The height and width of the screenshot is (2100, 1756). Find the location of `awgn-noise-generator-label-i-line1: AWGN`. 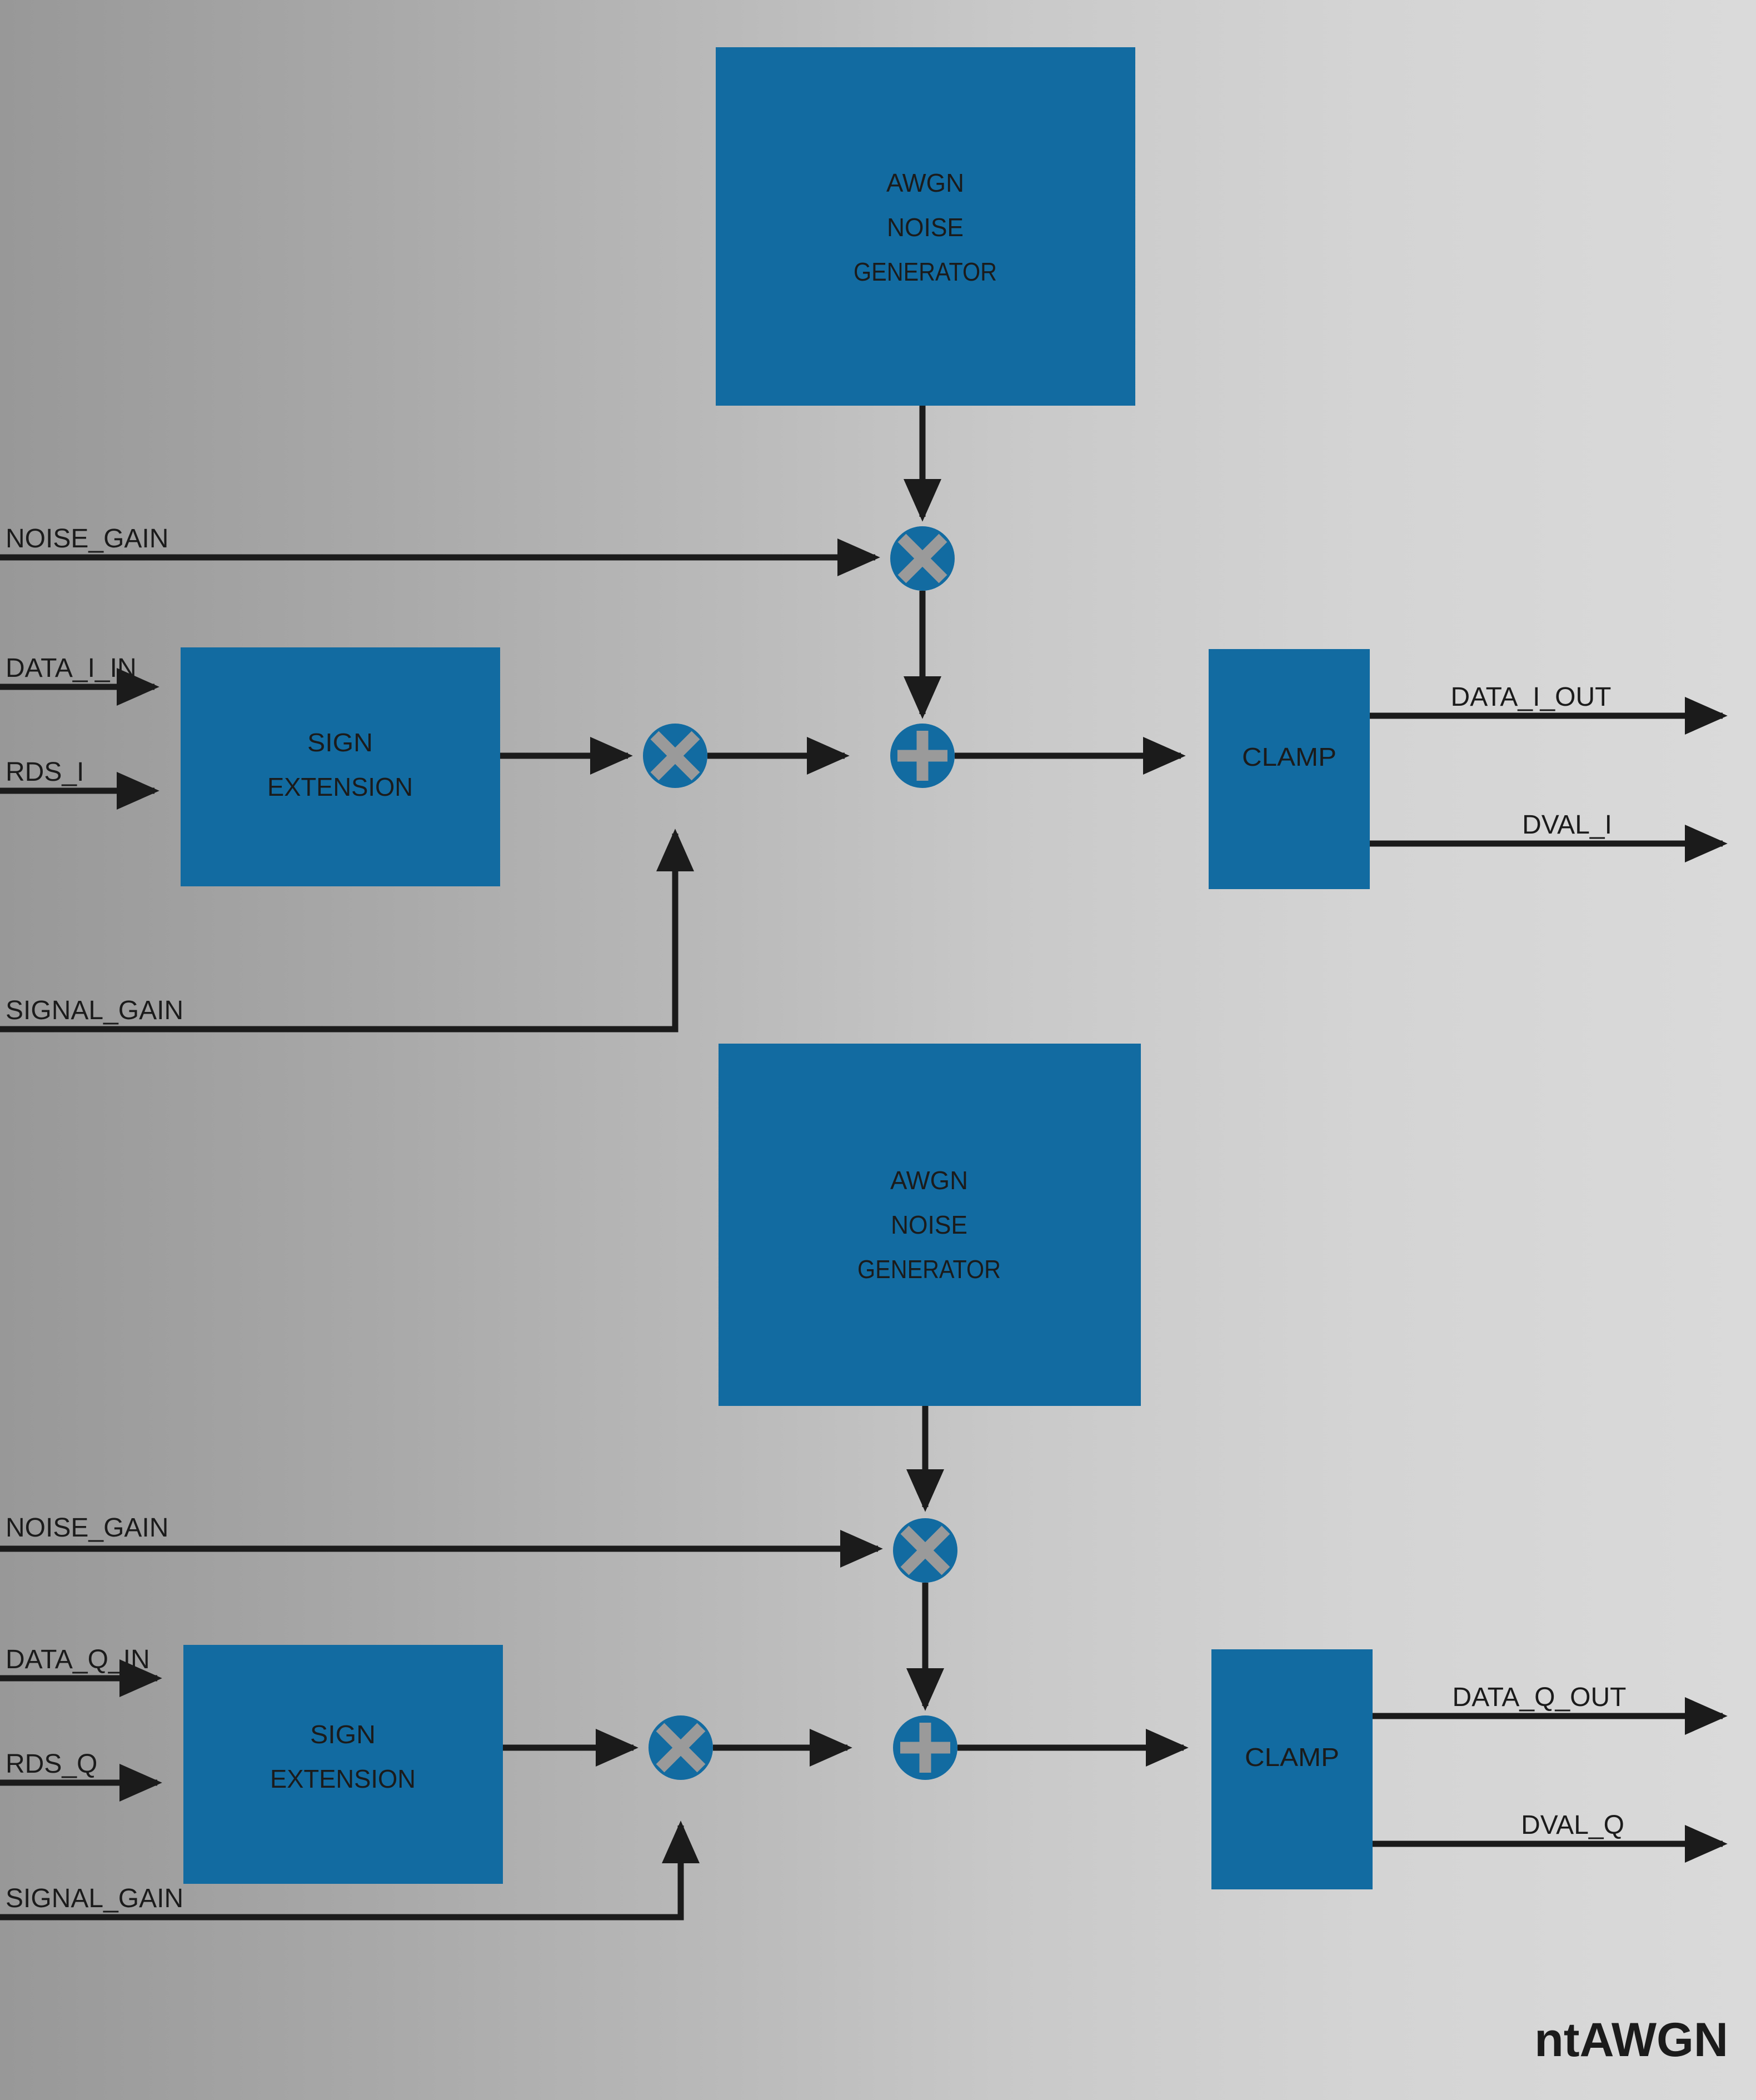

awgn-noise-generator-label-i-line1: AWGN is located at coordinates (925, 182).